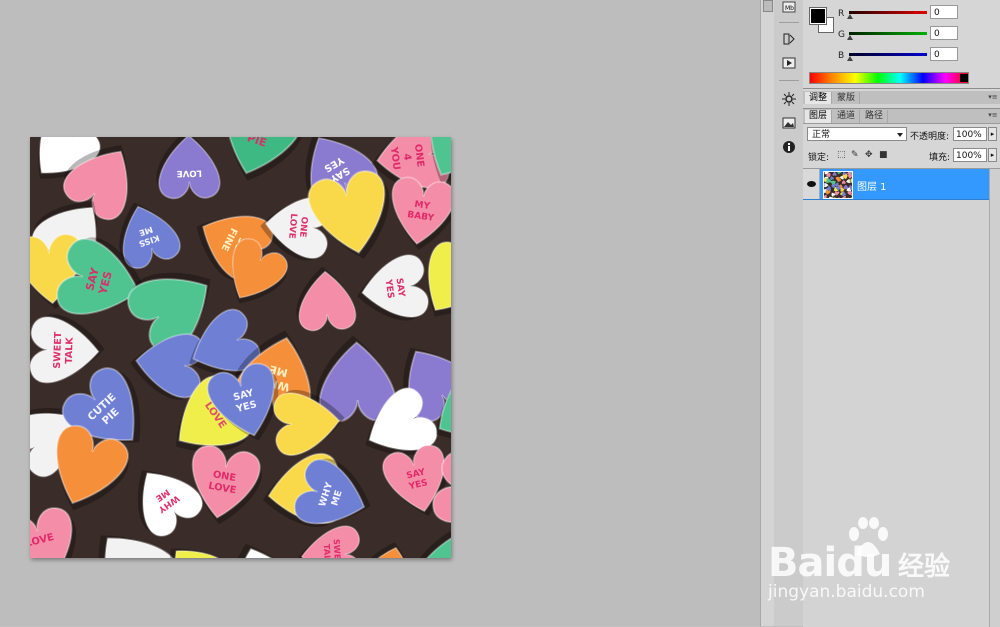 The height and width of the screenshot is (627, 1000). What do you see at coordinates (855, 155) in the screenshot?
I see `lock-brush-icon: ✎` at bounding box center [855, 155].